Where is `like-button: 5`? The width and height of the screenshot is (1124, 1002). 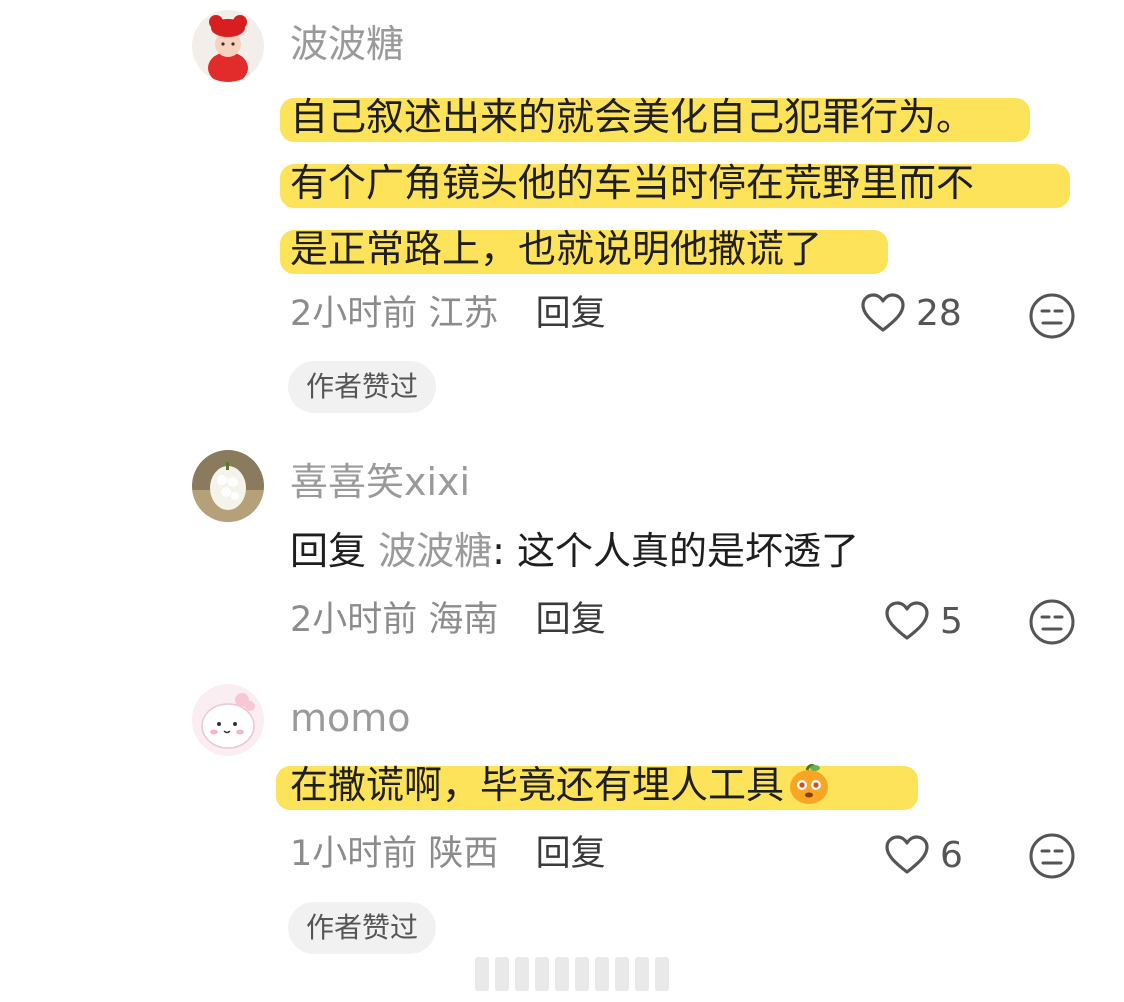
like-button: 5 is located at coordinates (923, 621).